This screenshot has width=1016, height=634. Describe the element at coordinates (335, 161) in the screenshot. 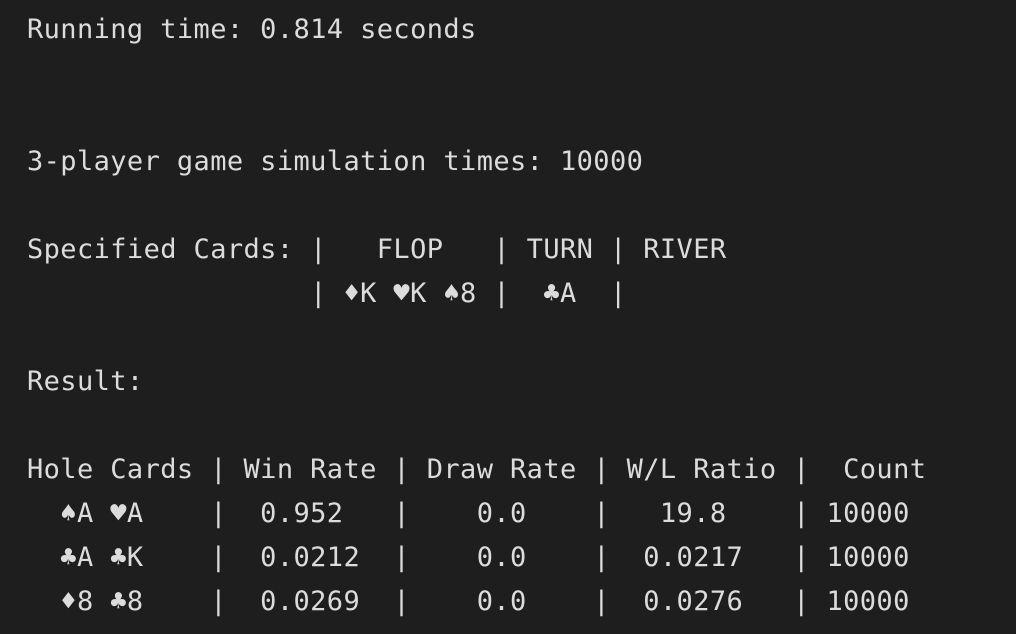

I see `simulation-times-line: 3-player game simulation times: 10000` at that location.